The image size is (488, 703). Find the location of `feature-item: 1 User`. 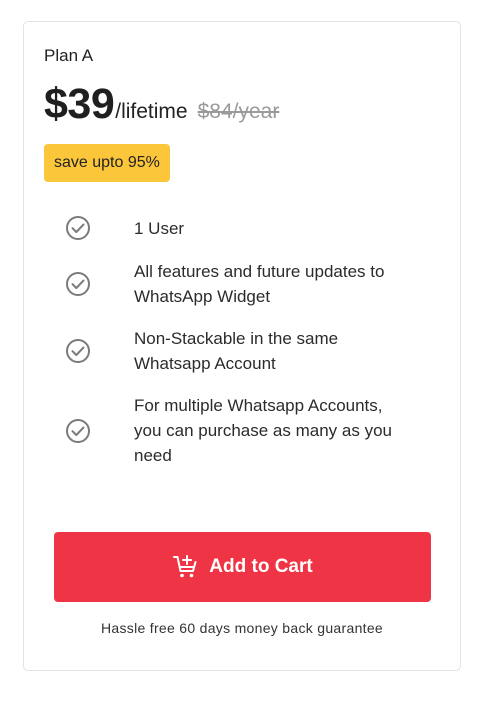

feature-item: 1 User is located at coordinates (254, 228).